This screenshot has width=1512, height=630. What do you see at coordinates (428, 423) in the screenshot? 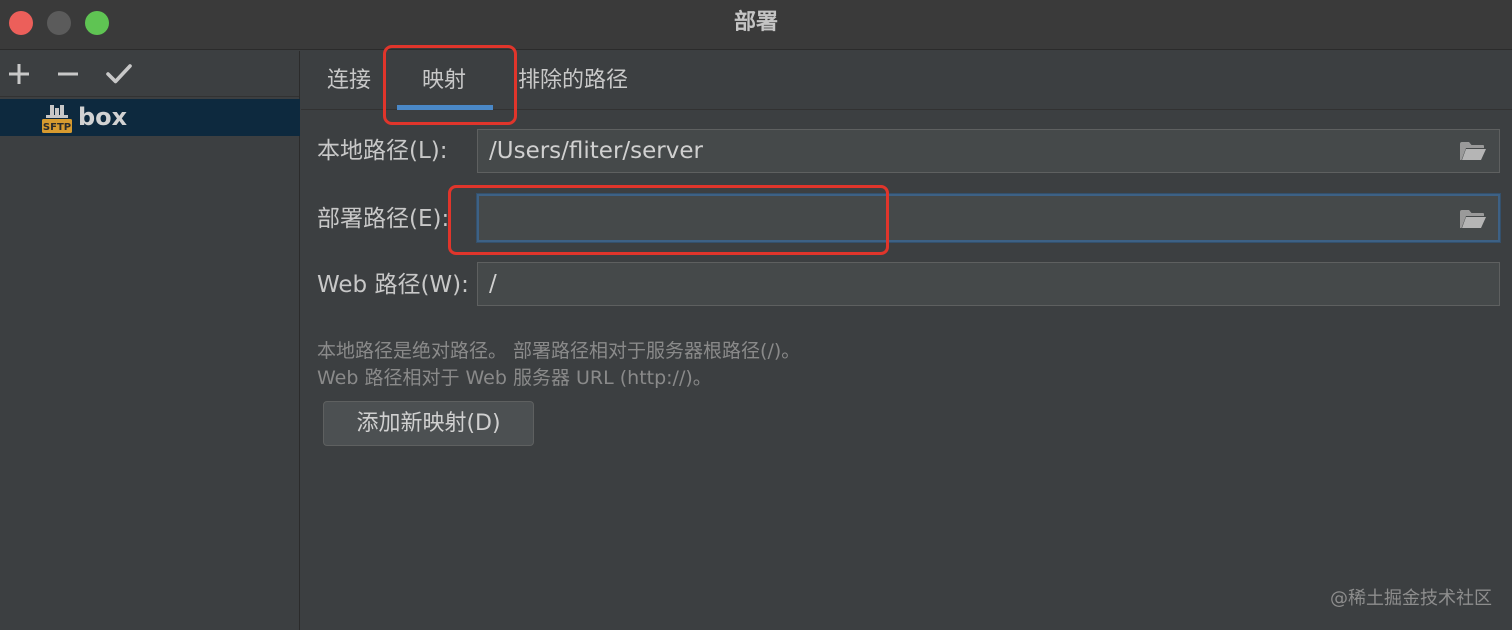
I see `add-mapping-button: 添加新映射(D)` at bounding box center [428, 423].